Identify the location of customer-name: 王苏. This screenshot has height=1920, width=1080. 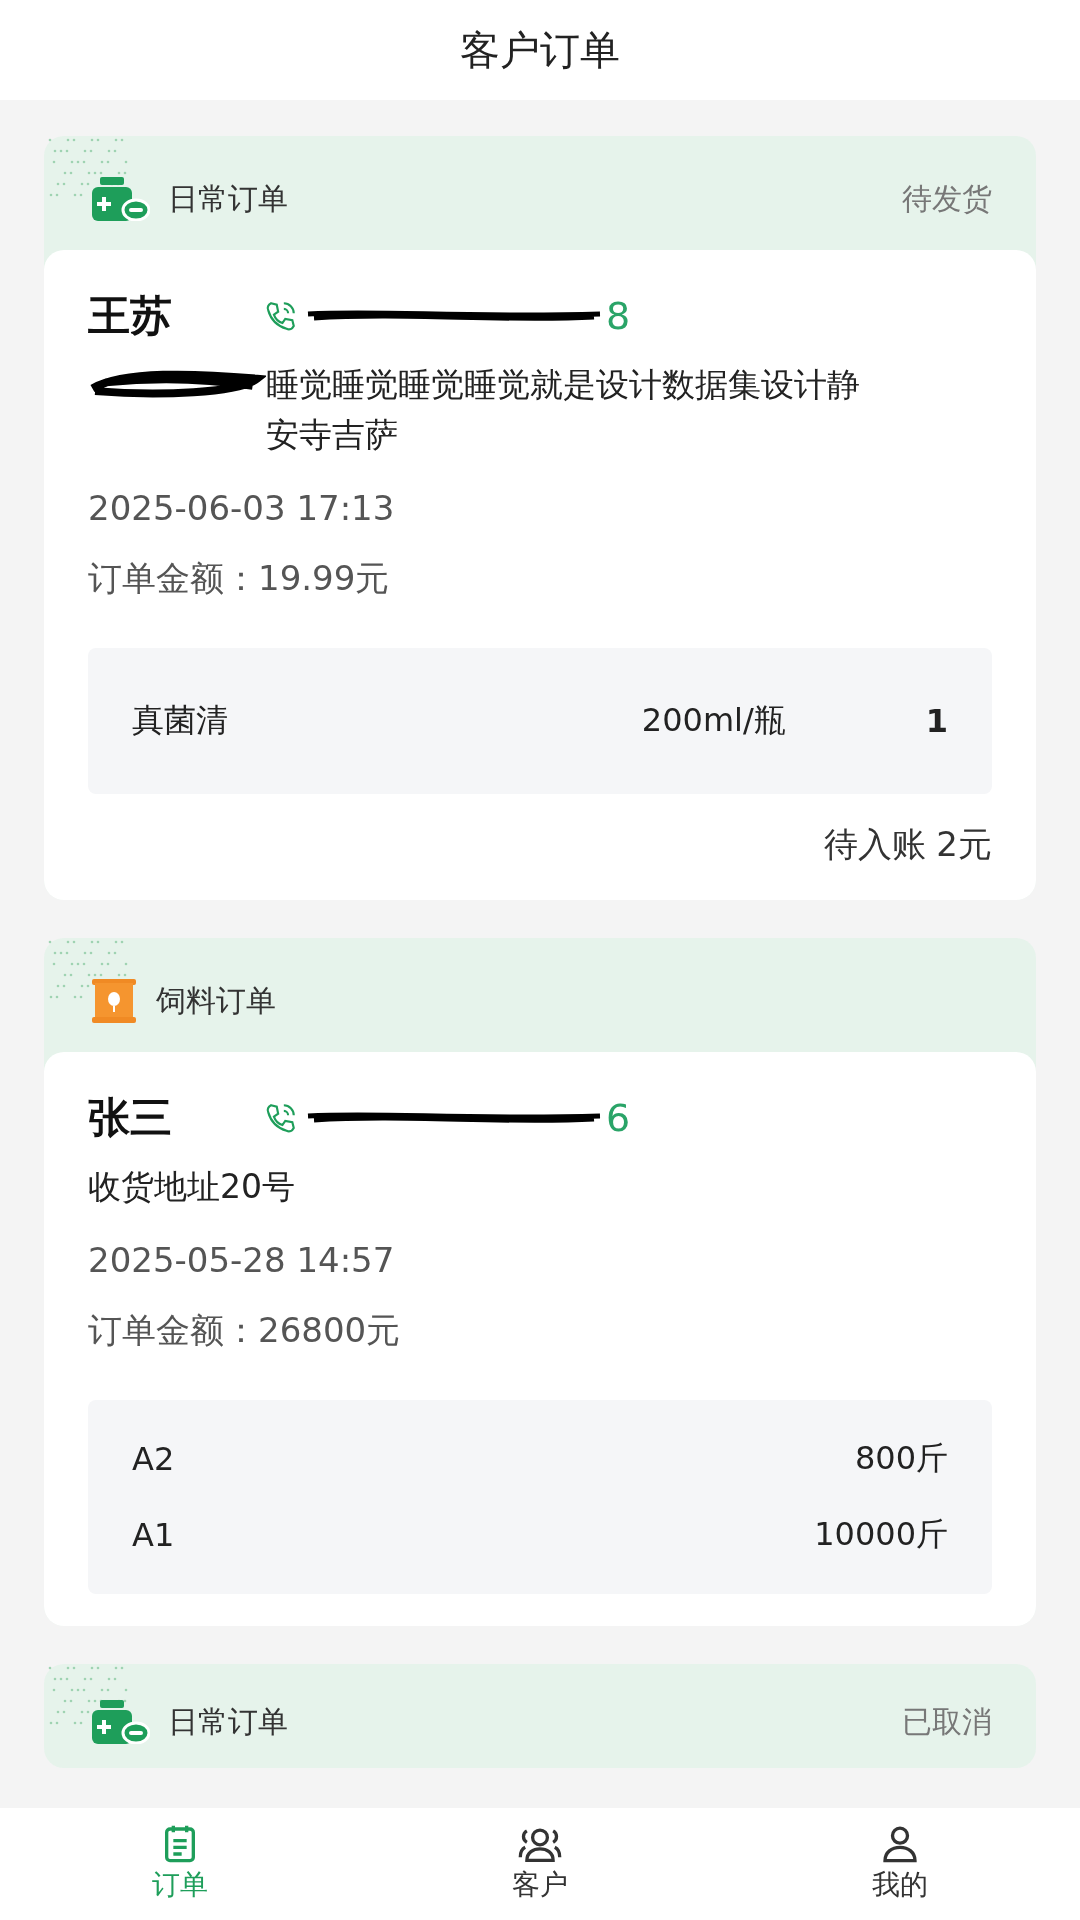
(130, 316).